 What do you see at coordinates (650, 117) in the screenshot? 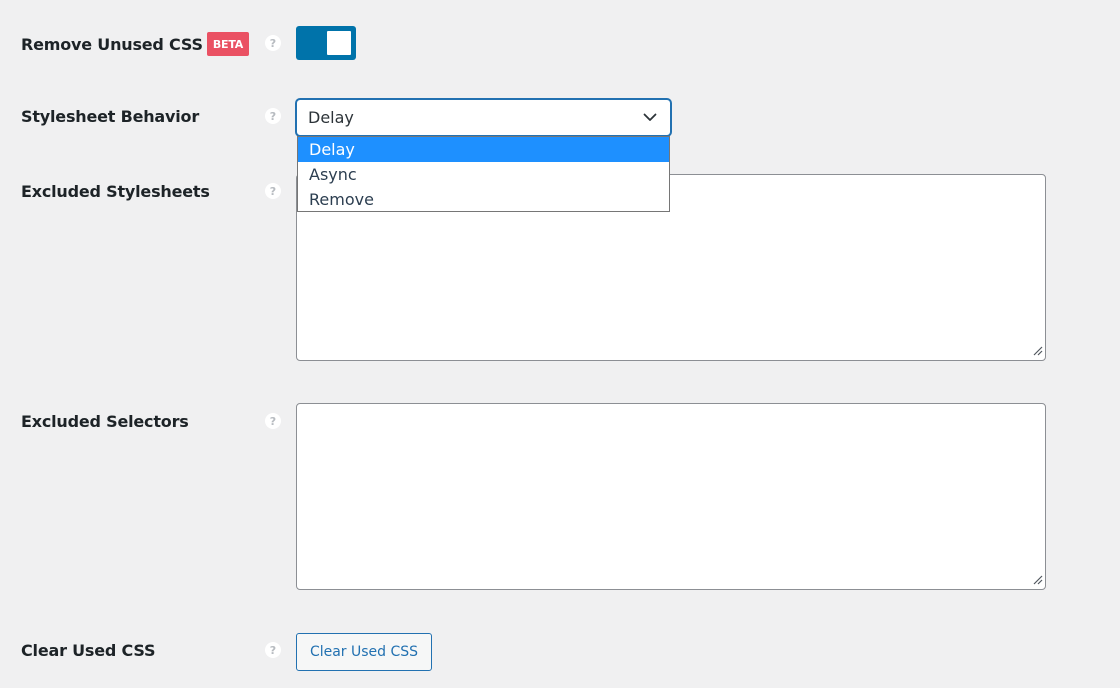
I see `chevron-down-icon` at bounding box center [650, 117].